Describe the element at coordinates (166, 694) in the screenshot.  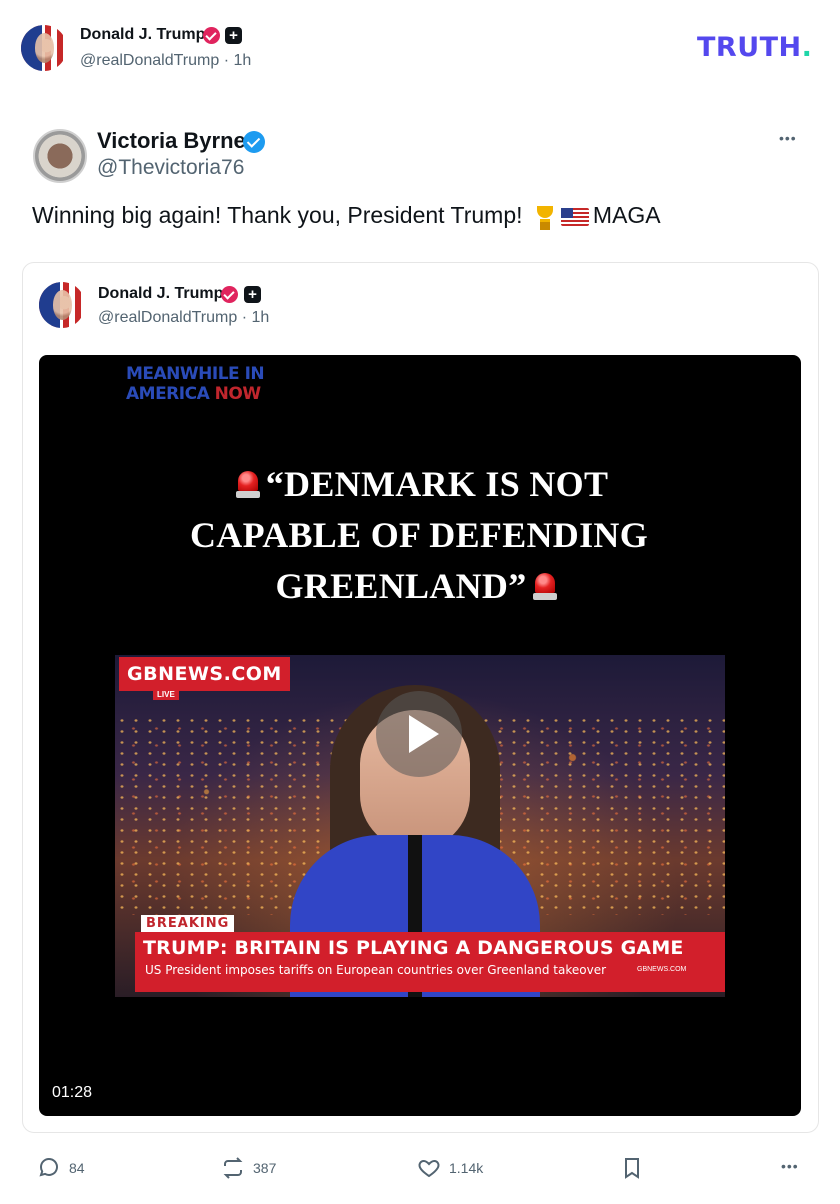
I see `live-tag: LIVE` at that location.